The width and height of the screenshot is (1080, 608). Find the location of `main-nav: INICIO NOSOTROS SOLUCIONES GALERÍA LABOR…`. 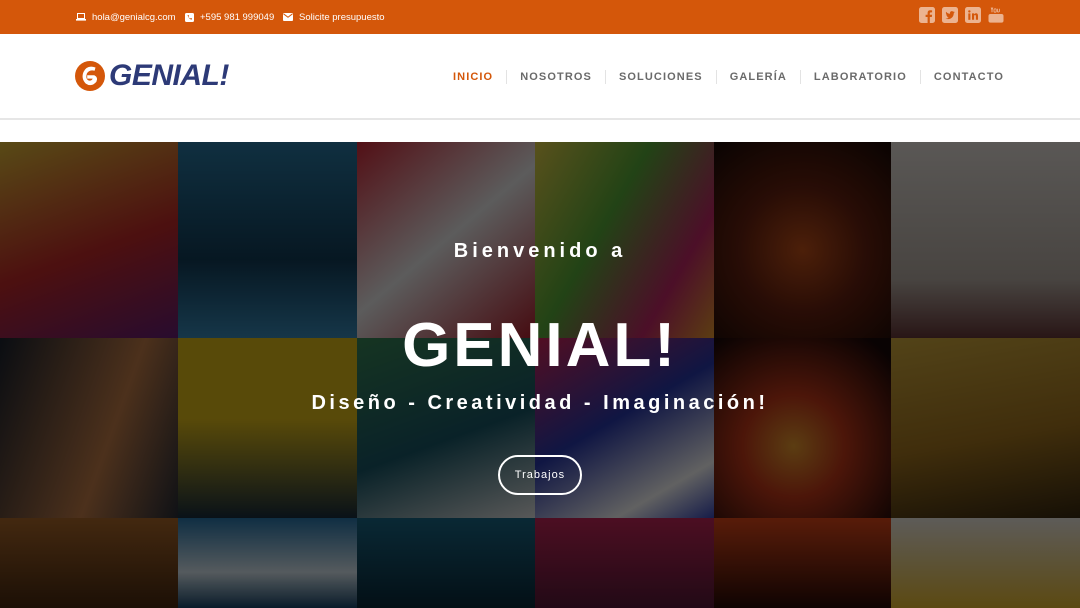

main-nav: INICIO NOSOTROS SOLUCIONES GALERÍA LABOR… is located at coordinates (722, 77).